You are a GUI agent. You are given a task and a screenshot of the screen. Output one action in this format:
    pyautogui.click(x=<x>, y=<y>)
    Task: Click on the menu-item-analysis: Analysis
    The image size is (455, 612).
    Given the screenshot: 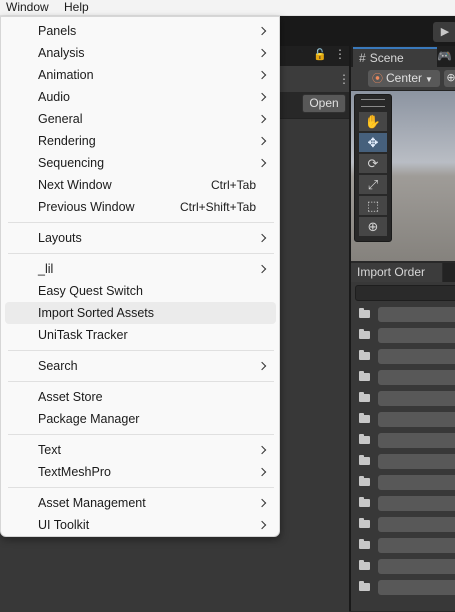 What is the action you would take?
    pyautogui.click(x=140, y=53)
    